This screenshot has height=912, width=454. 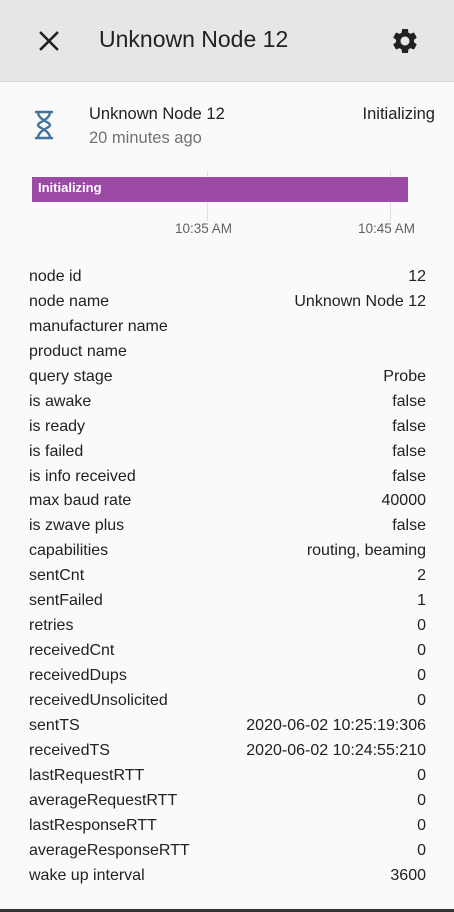 I want to click on attribute-key: lastResponseRTT, so click(x=93, y=825).